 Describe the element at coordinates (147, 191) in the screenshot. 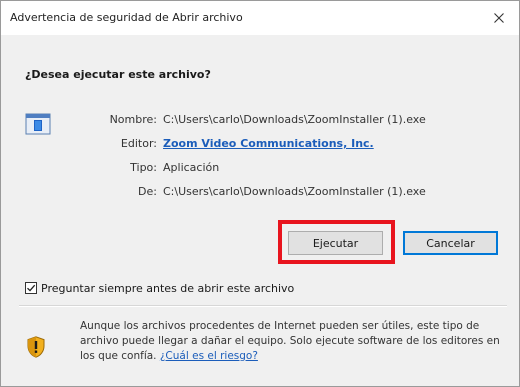

I see `from-label: De:` at that location.